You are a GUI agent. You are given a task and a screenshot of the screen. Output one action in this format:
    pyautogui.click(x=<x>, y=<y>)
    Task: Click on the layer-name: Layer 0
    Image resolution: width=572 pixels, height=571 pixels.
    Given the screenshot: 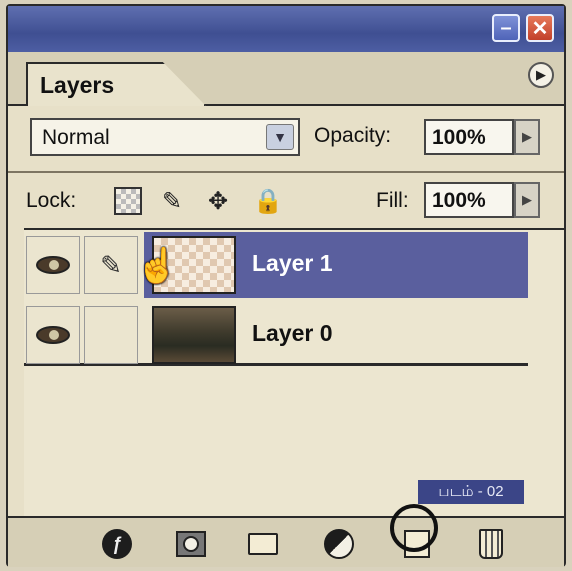 What is the action you would take?
    pyautogui.click(x=292, y=333)
    